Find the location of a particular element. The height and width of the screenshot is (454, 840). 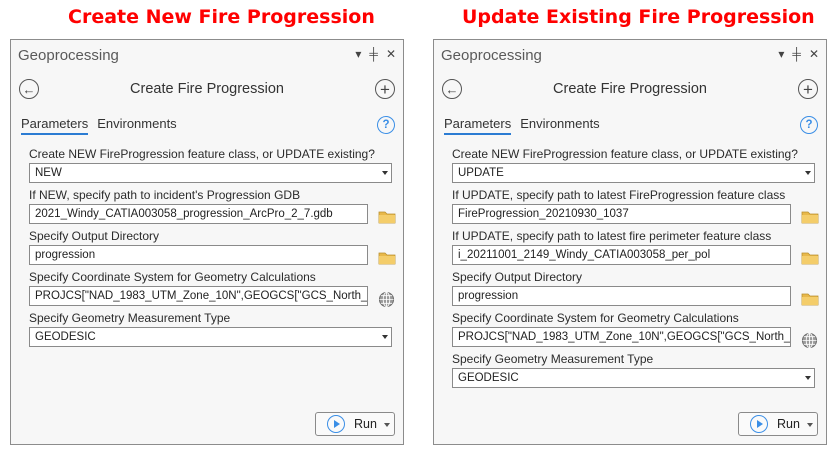

parameter-input: FireProgression_20210930_1037 is located at coordinates (621, 214).